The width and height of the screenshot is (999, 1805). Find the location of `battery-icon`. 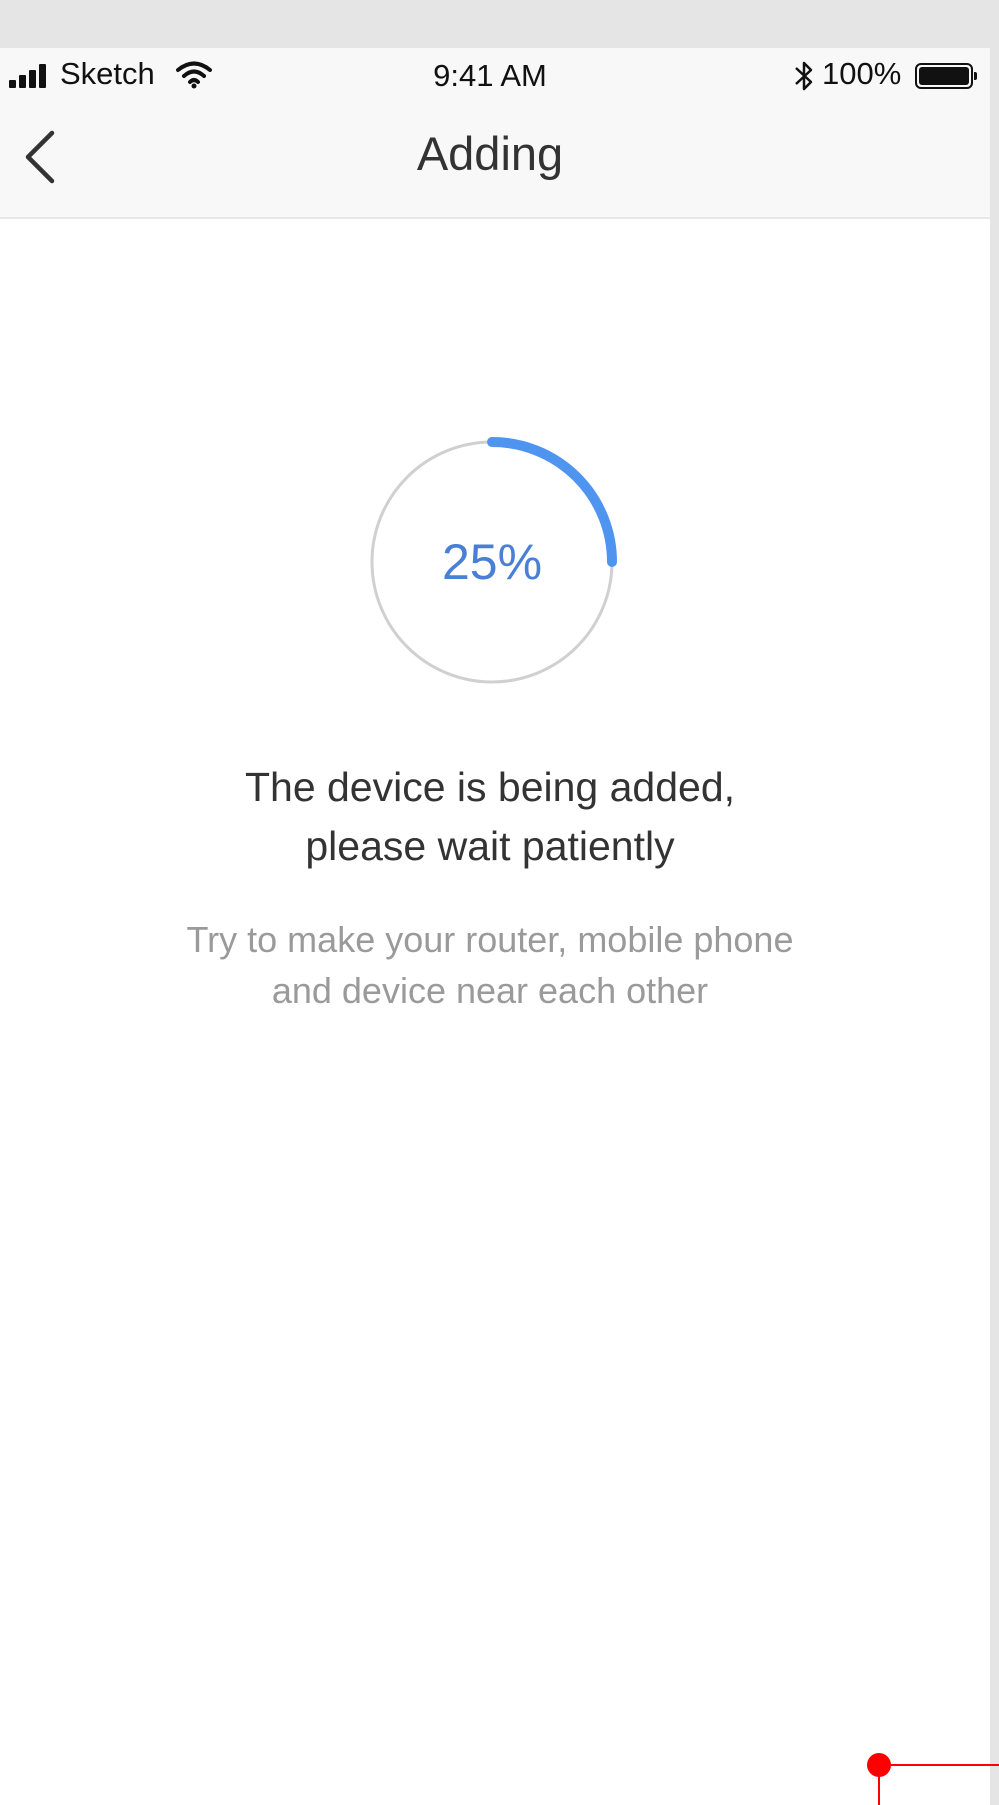

battery-icon is located at coordinates (946, 76).